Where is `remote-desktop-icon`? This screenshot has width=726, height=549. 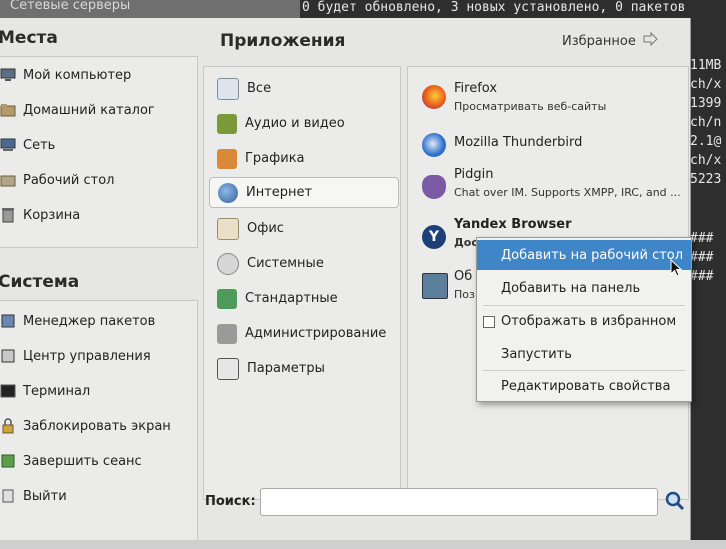 remote-desktop-icon is located at coordinates (435, 286).